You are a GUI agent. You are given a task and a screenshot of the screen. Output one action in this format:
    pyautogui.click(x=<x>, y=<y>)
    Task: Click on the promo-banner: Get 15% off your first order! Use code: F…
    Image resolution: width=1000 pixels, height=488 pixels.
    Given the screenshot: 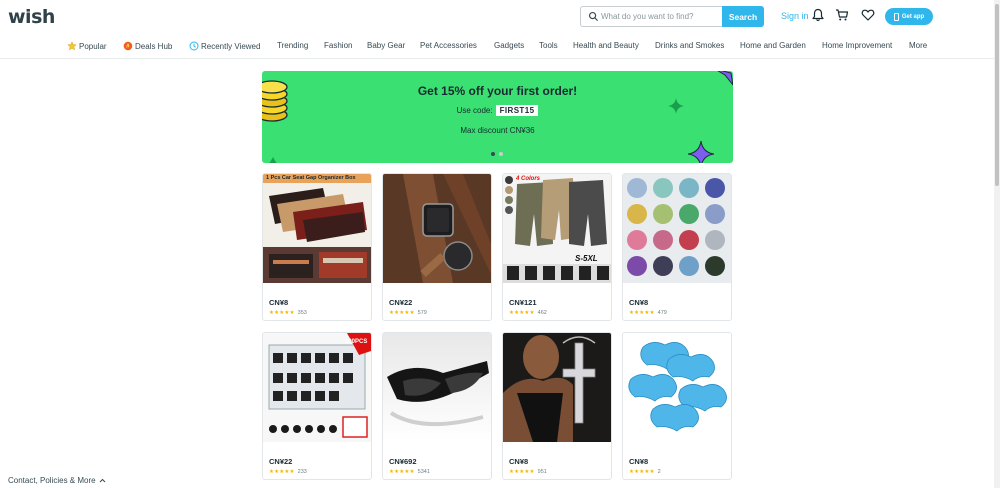 What is the action you would take?
    pyautogui.click(x=497, y=117)
    